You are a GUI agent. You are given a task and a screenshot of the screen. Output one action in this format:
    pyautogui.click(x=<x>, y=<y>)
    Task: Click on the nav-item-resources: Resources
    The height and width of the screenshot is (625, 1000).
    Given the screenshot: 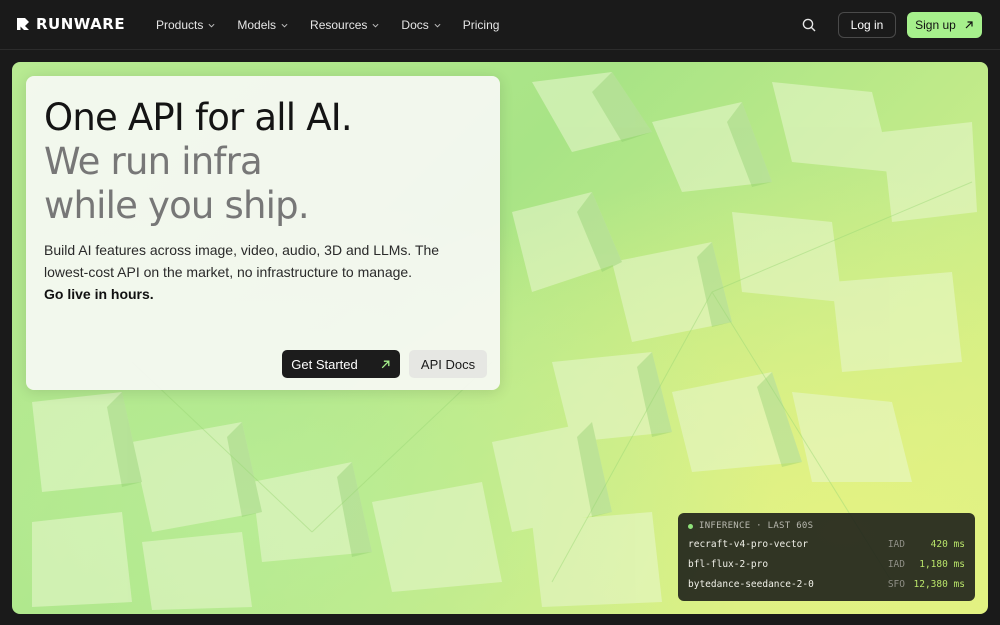 What is the action you would take?
    pyautogui.click(x=344, y=25)
    